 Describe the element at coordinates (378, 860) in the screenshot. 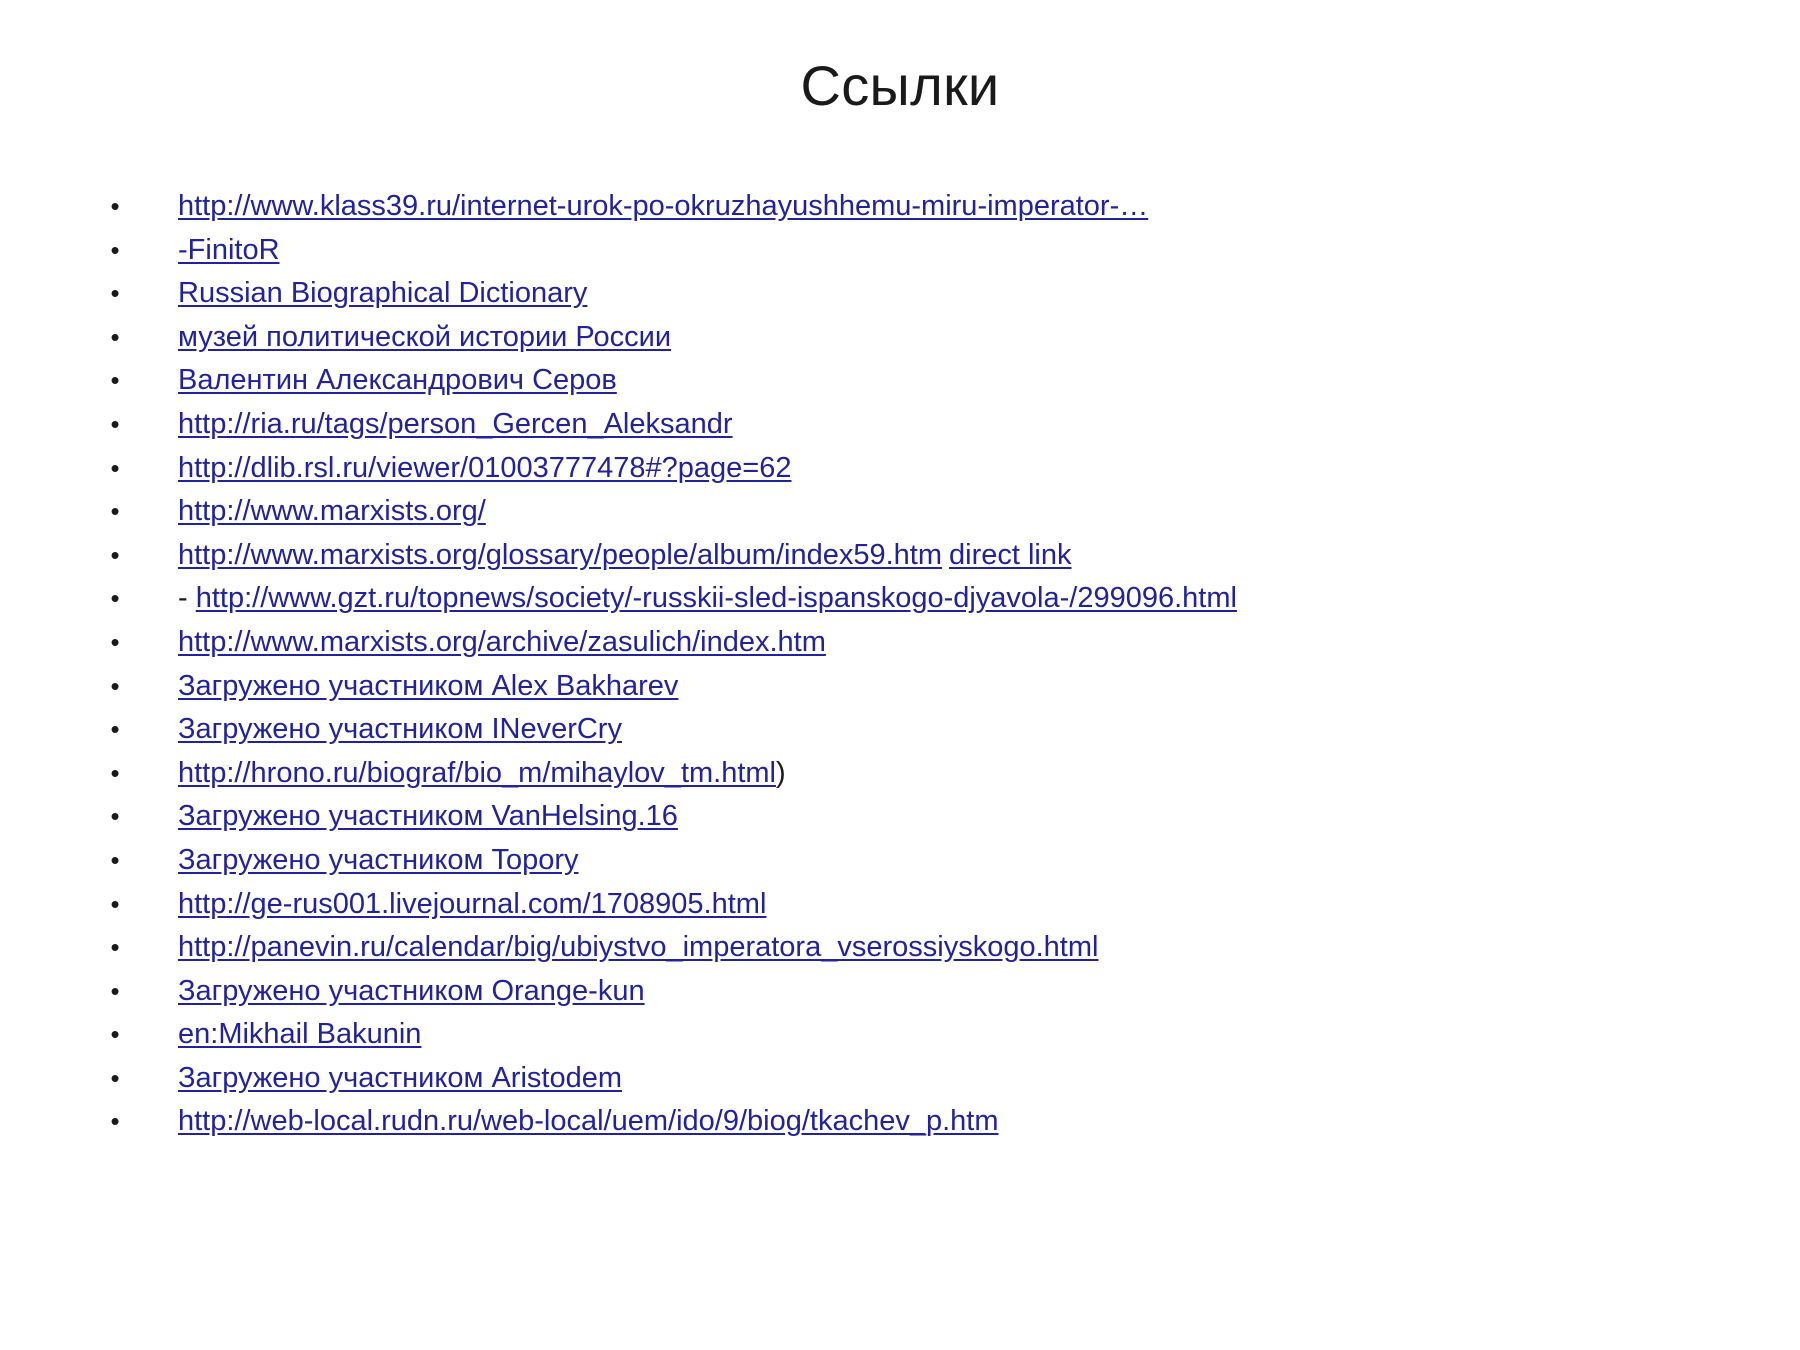

I see `hyperlink: Загружено участником Topory` at that location.